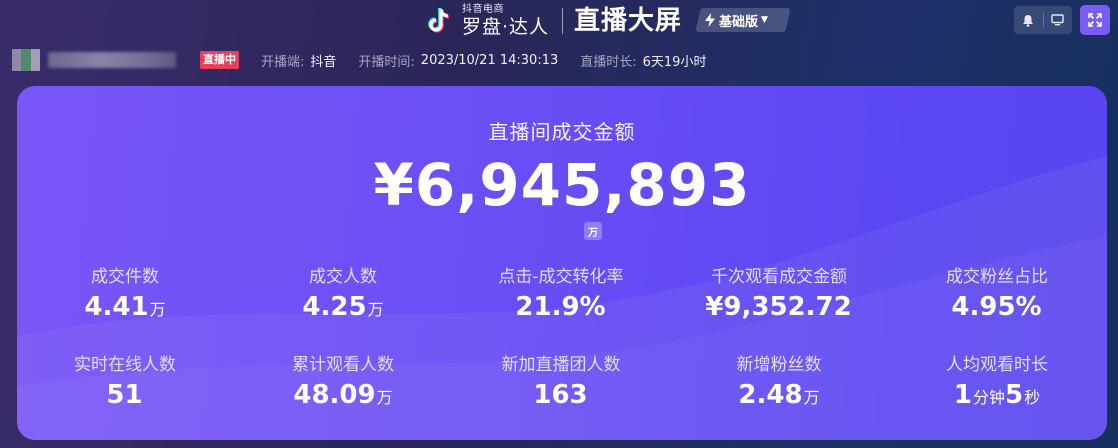  I want to click on metric-order-count: 成交件数 4.41万, so click(125, 296).